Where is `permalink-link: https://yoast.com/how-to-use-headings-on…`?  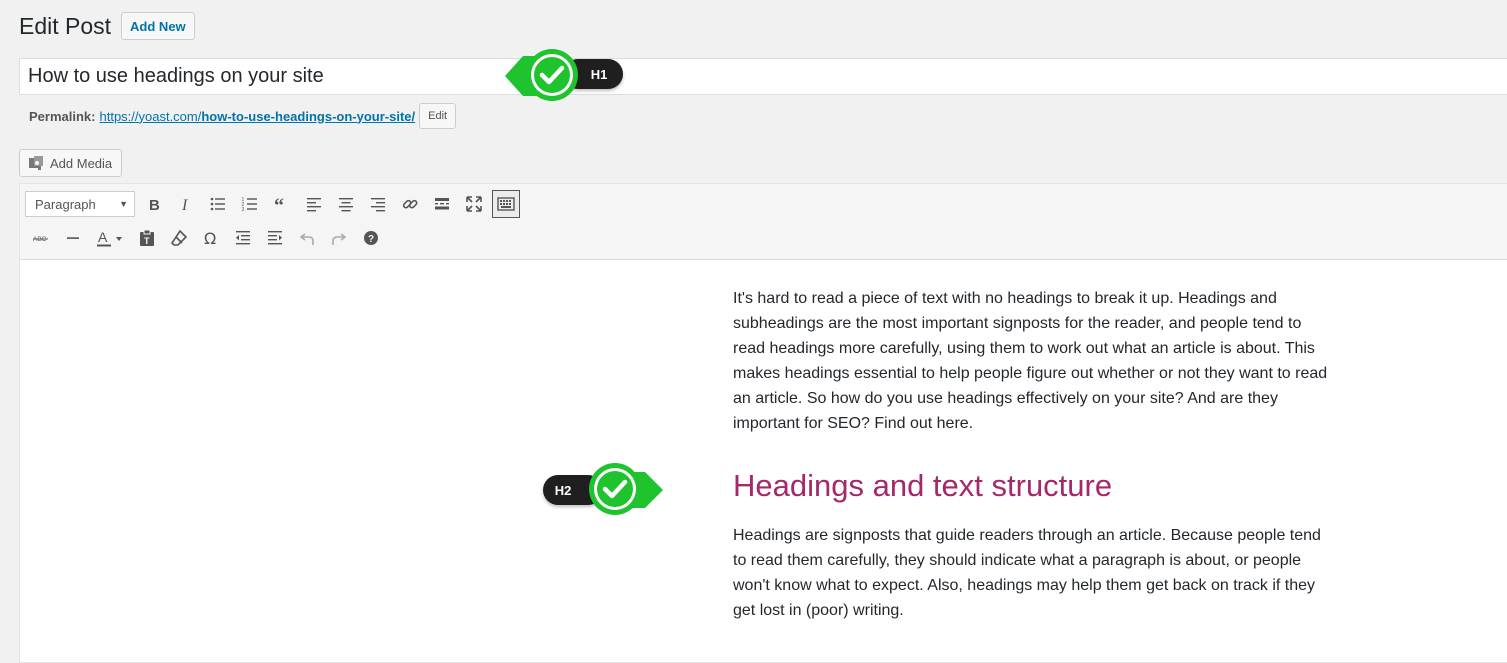
permalink-link: https://yoast.com/how-to-use-headings-on… is located at coordinates (257, 116).